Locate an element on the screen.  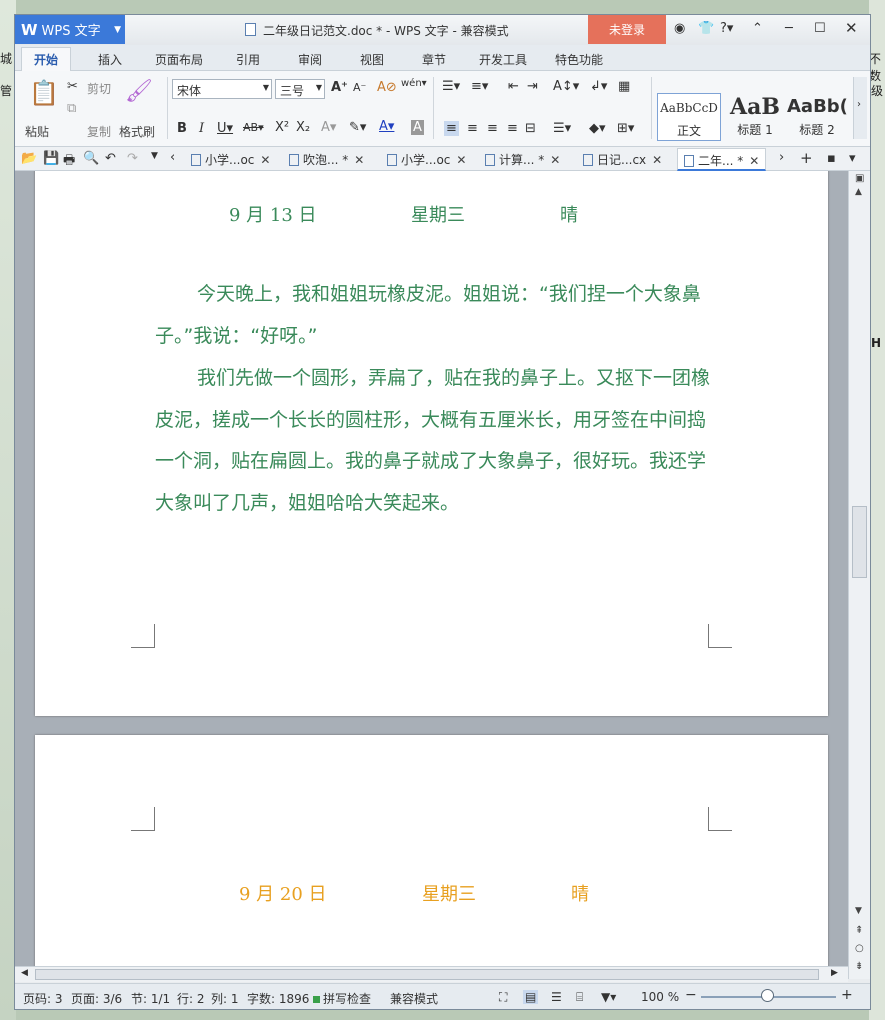
chevron-left-icon: ‹ is located at coordinates (172, 157).